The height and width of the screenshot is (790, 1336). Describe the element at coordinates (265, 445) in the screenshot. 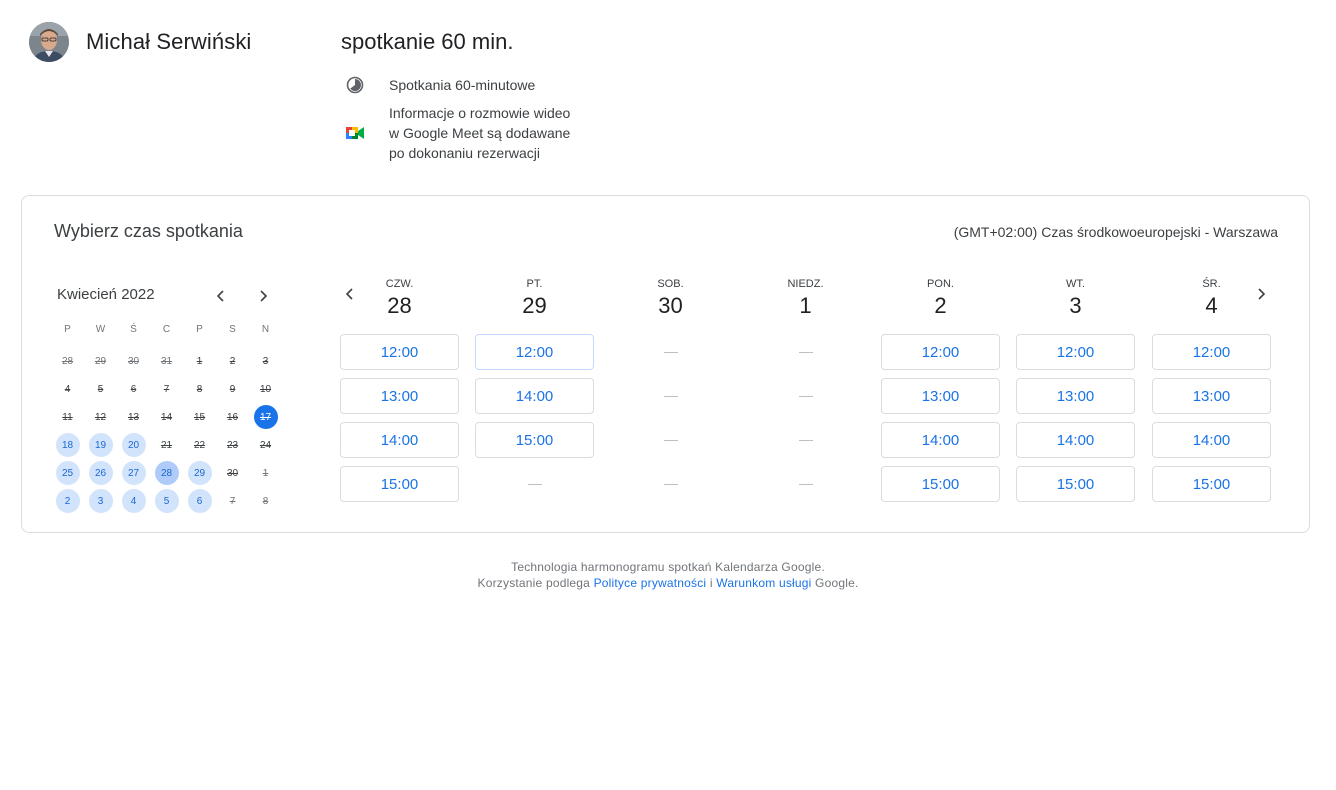

I see `calendar-day: 24` at that location.